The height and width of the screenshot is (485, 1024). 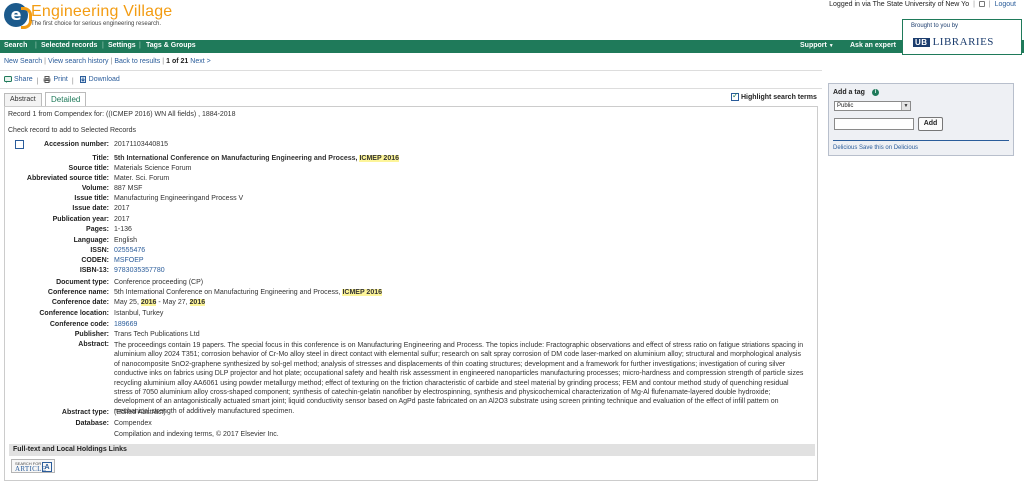 I want to click on field-value: 9783035357780, so click(x=460, y=270).